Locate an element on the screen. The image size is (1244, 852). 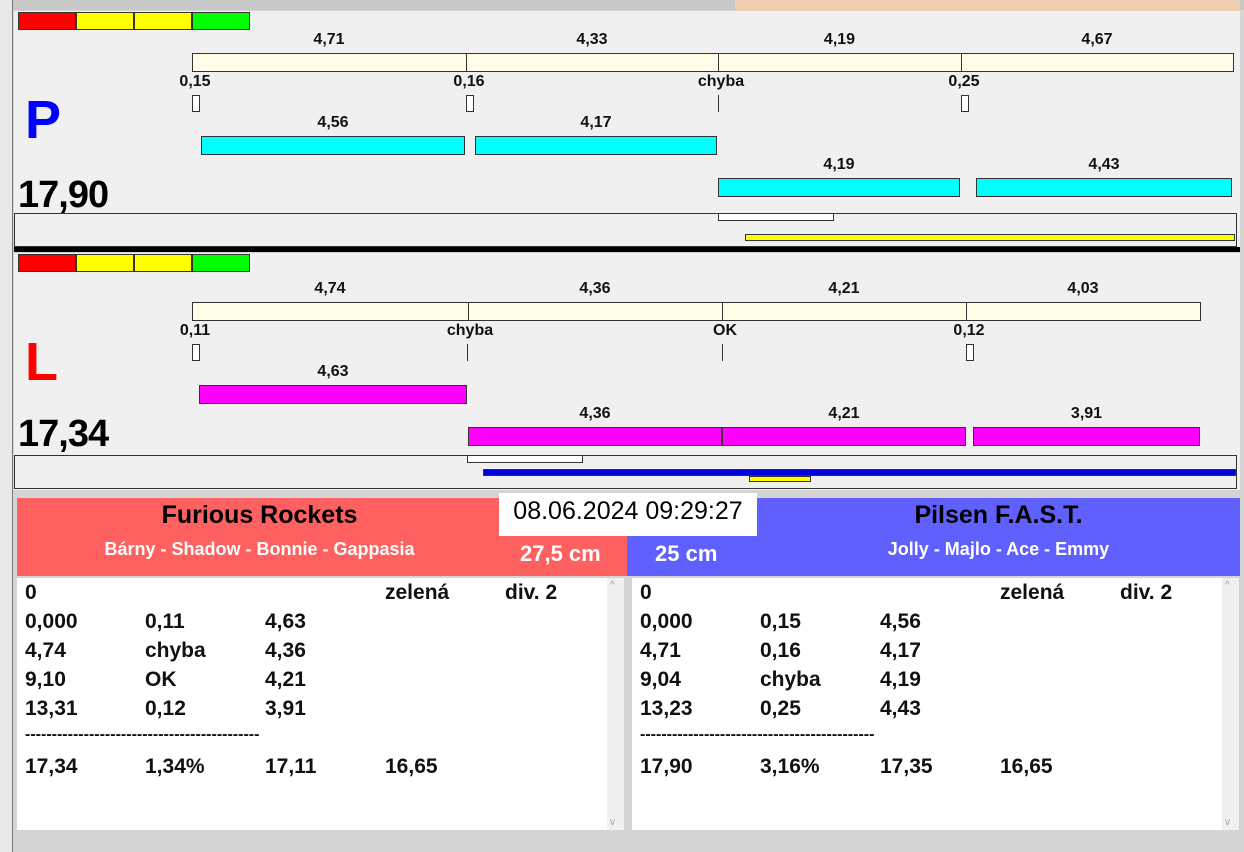
reaction-label: 0,11 is located at coordinates (195, 330).